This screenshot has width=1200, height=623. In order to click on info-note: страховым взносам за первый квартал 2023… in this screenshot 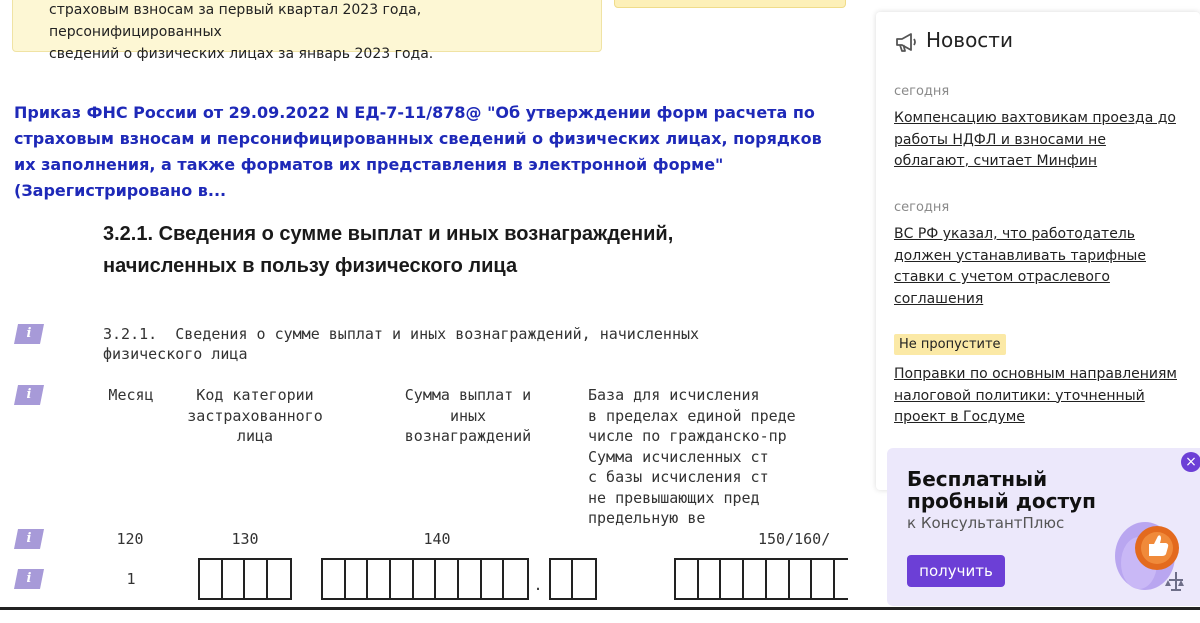, I will do `click(307, 31)`.